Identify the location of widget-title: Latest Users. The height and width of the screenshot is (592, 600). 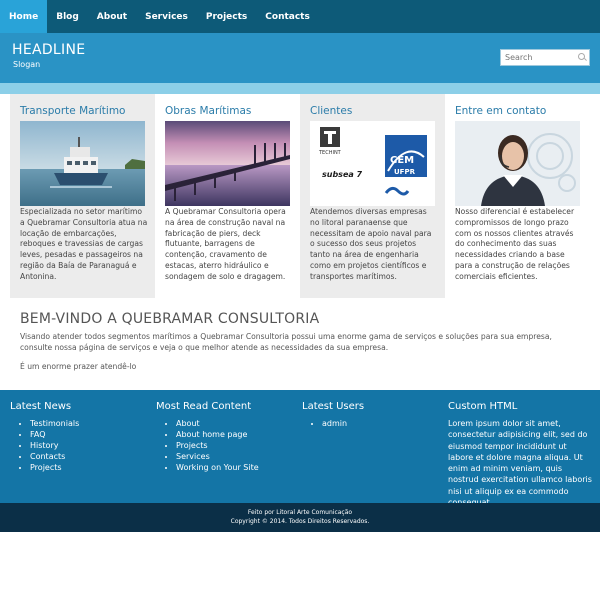
(333, 406).